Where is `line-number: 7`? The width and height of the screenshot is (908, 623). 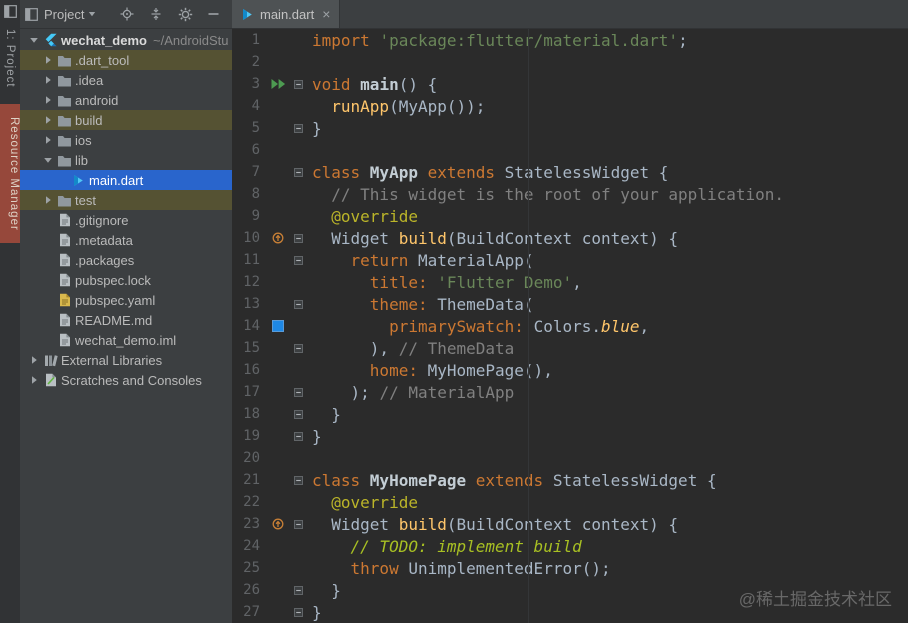
line-number: 7 is located at coordinates (246, 172).